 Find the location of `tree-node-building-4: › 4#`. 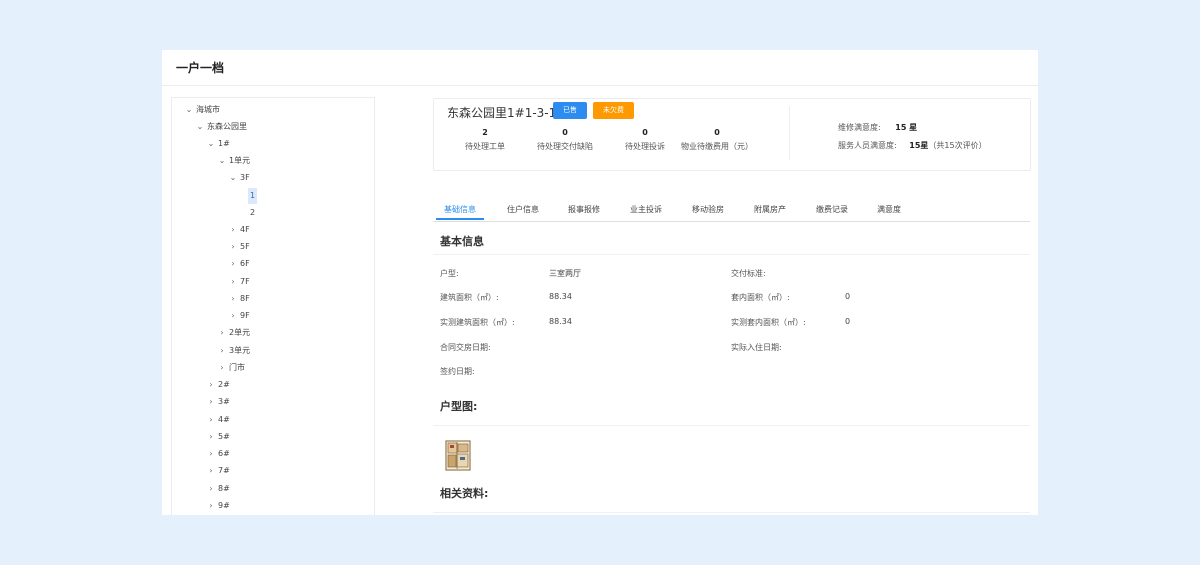

tree-node-building-4: › 4# is located at coordinates (219, 420).